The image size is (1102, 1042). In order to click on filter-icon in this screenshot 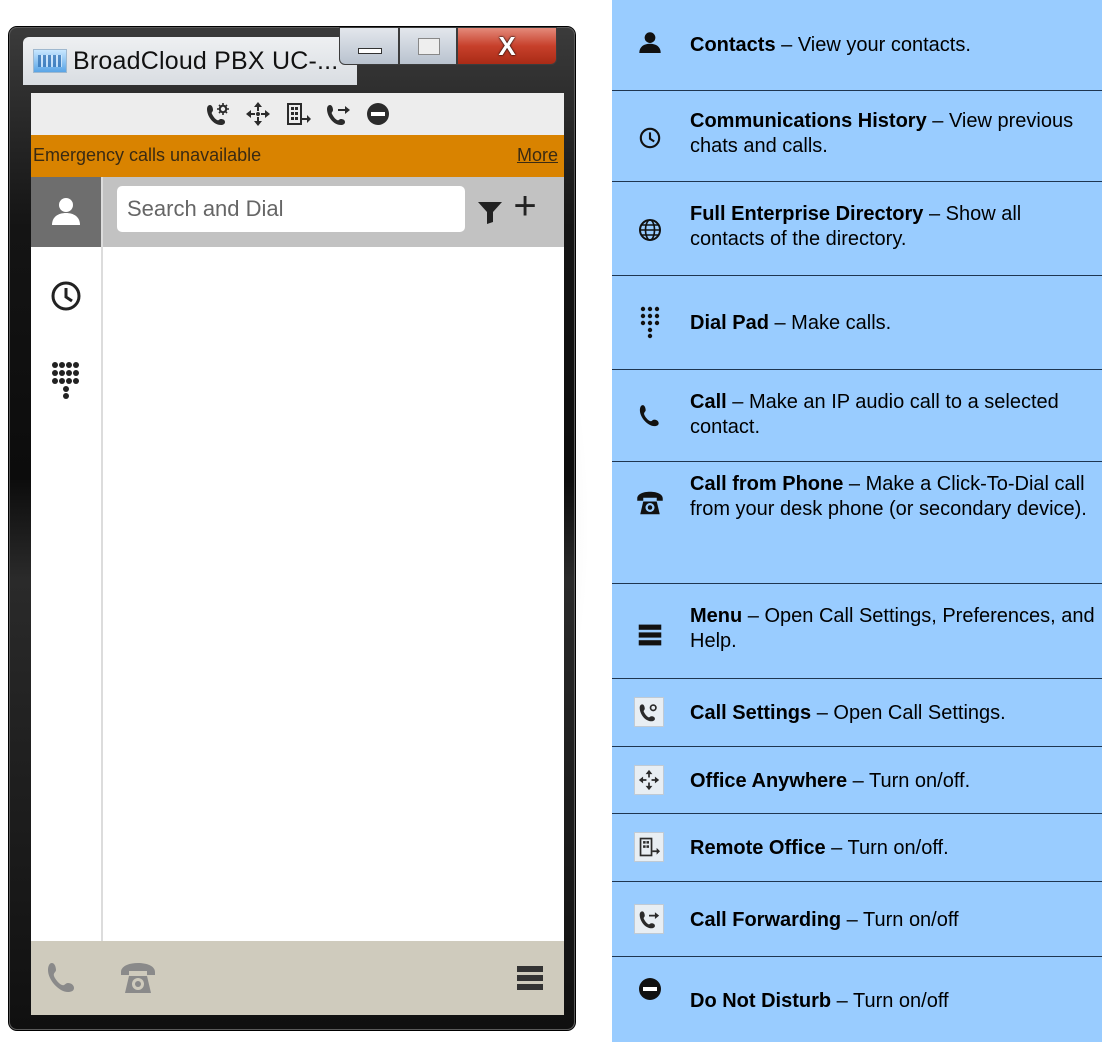, I will do `click(490, 213)`.